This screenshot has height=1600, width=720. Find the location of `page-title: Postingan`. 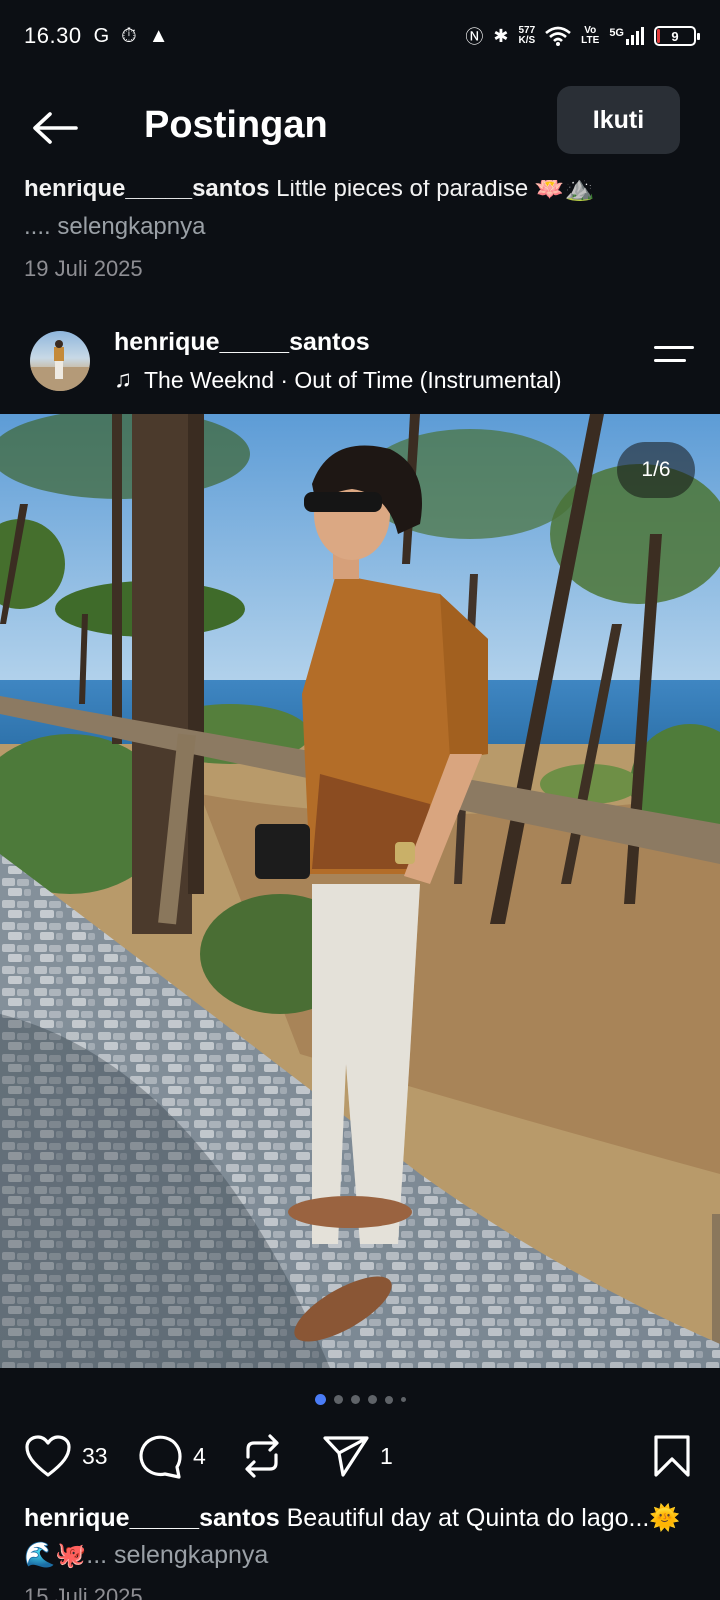

page-title: Postingan is located at coordinates (236, 125).